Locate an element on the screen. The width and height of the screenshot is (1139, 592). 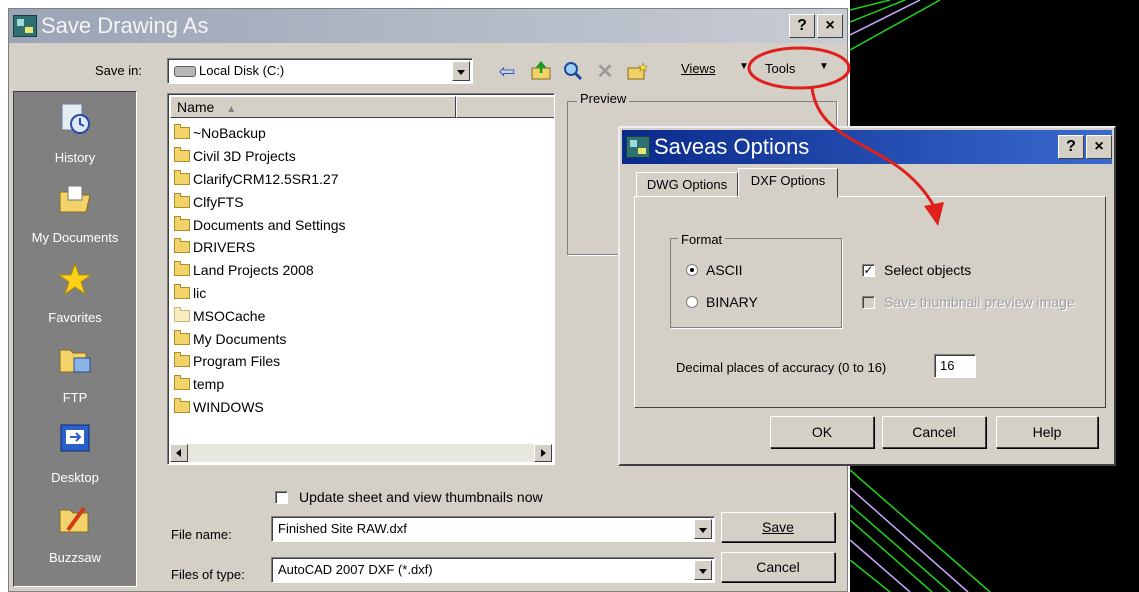
help-title-button: ? is located at coordinates (802, 26).